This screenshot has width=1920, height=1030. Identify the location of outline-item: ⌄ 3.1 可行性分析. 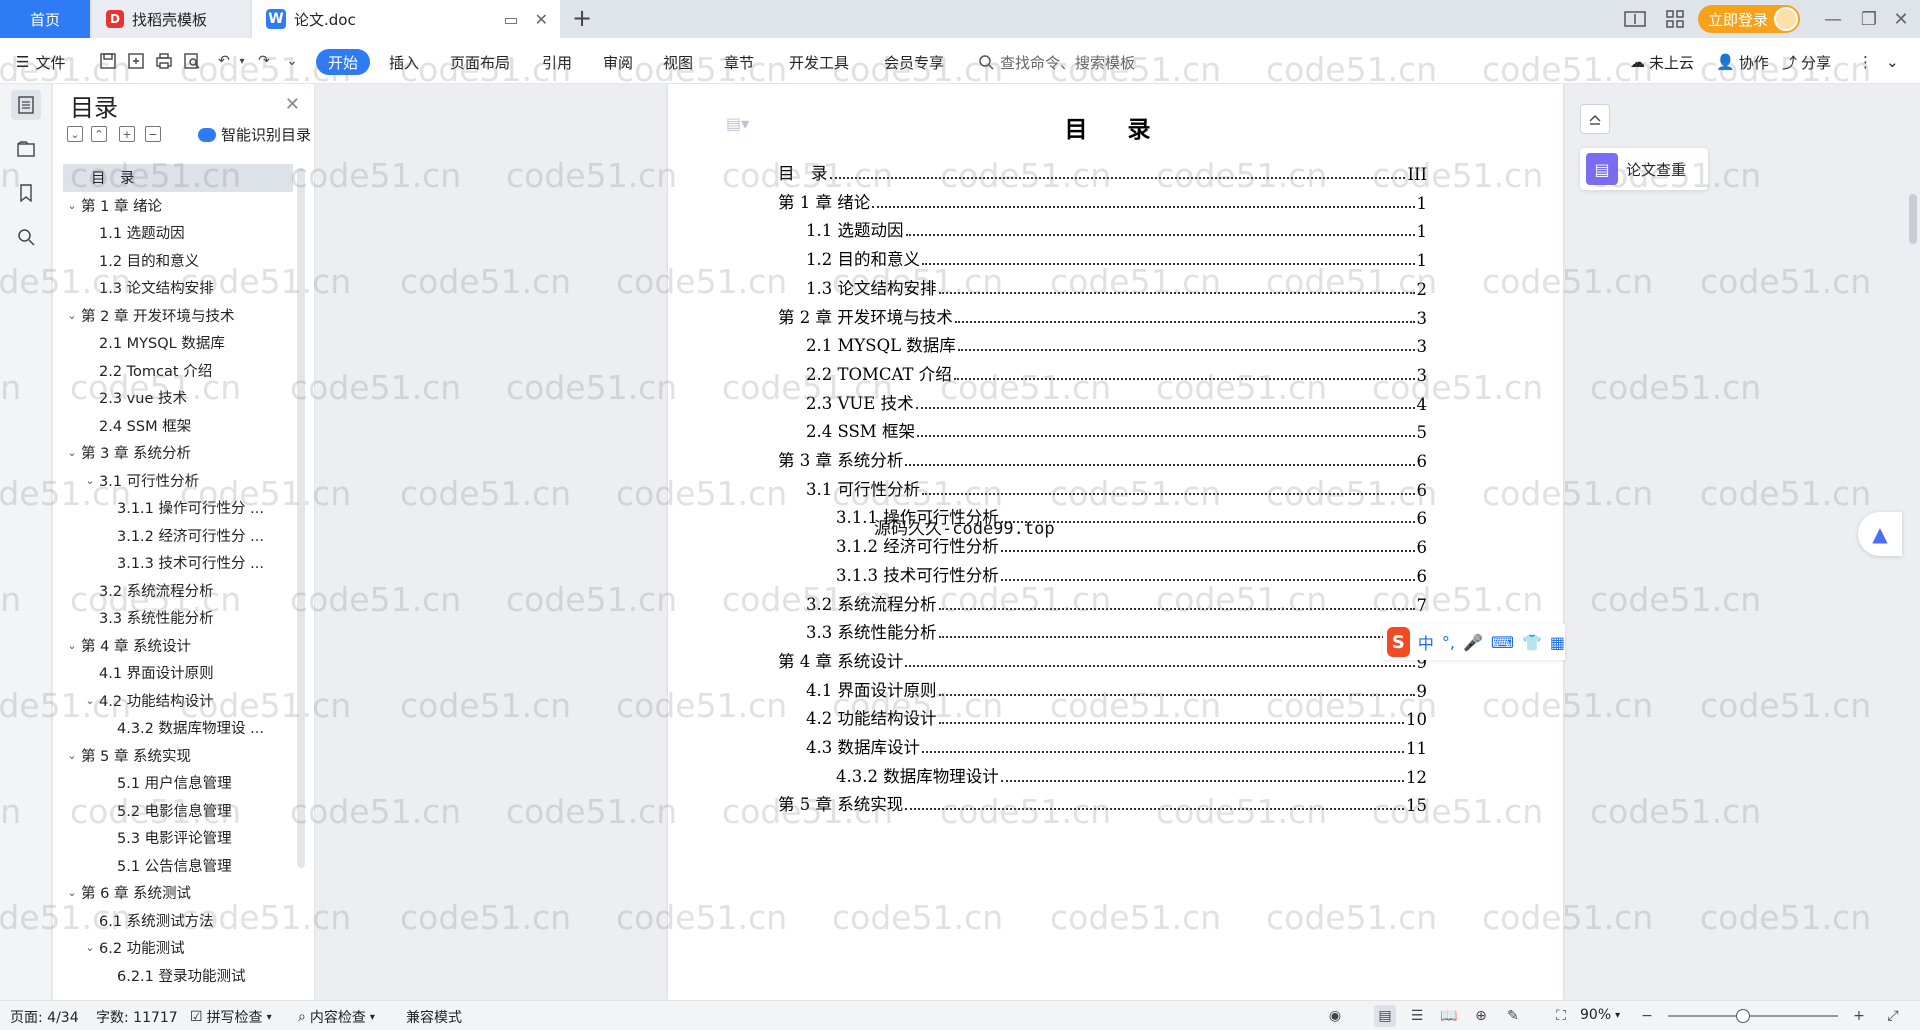
(178, 481).